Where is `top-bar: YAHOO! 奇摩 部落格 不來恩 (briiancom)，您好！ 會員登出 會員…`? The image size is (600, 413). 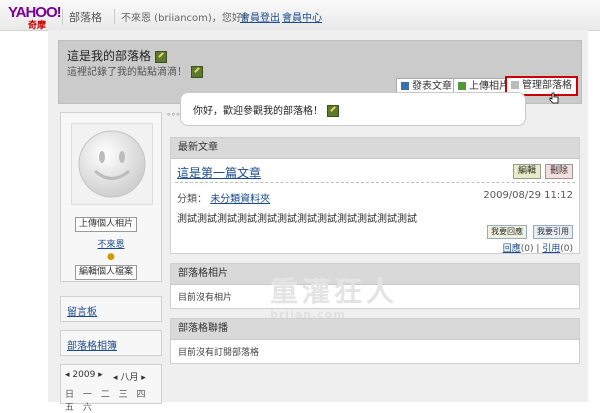
top-bar: YAHOO! 奇摩 部落格 不來恩 (briiancom)，您好！ 會員登出 會員… is located at coordinates (300, 15).